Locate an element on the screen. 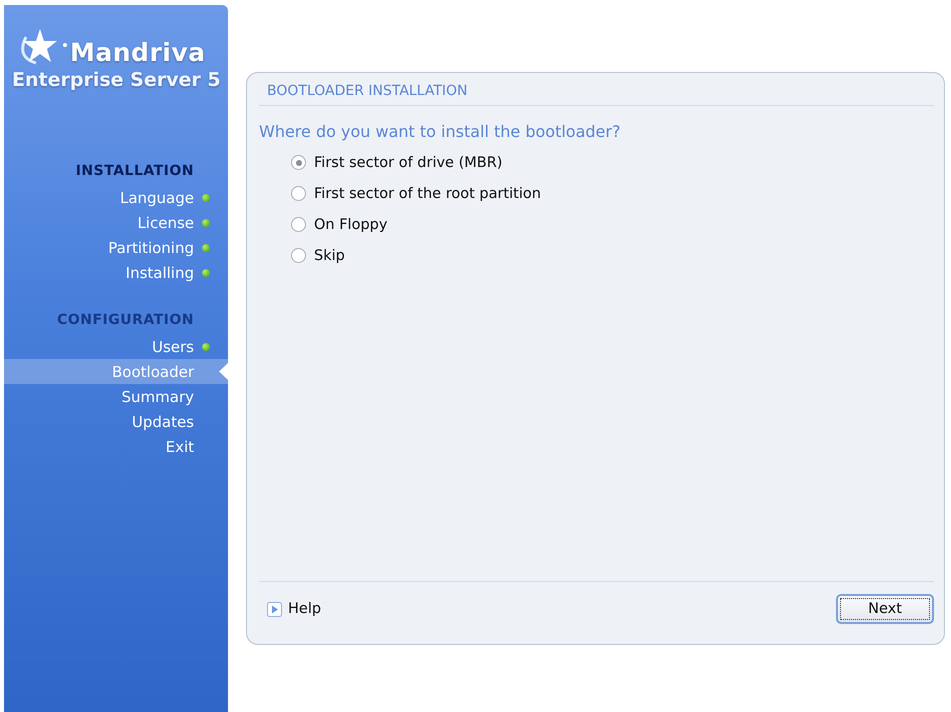 Image resolution: width=951 pixels, height=712 pixels. radio-option: On Floppy is located at coordinates (612, 224).